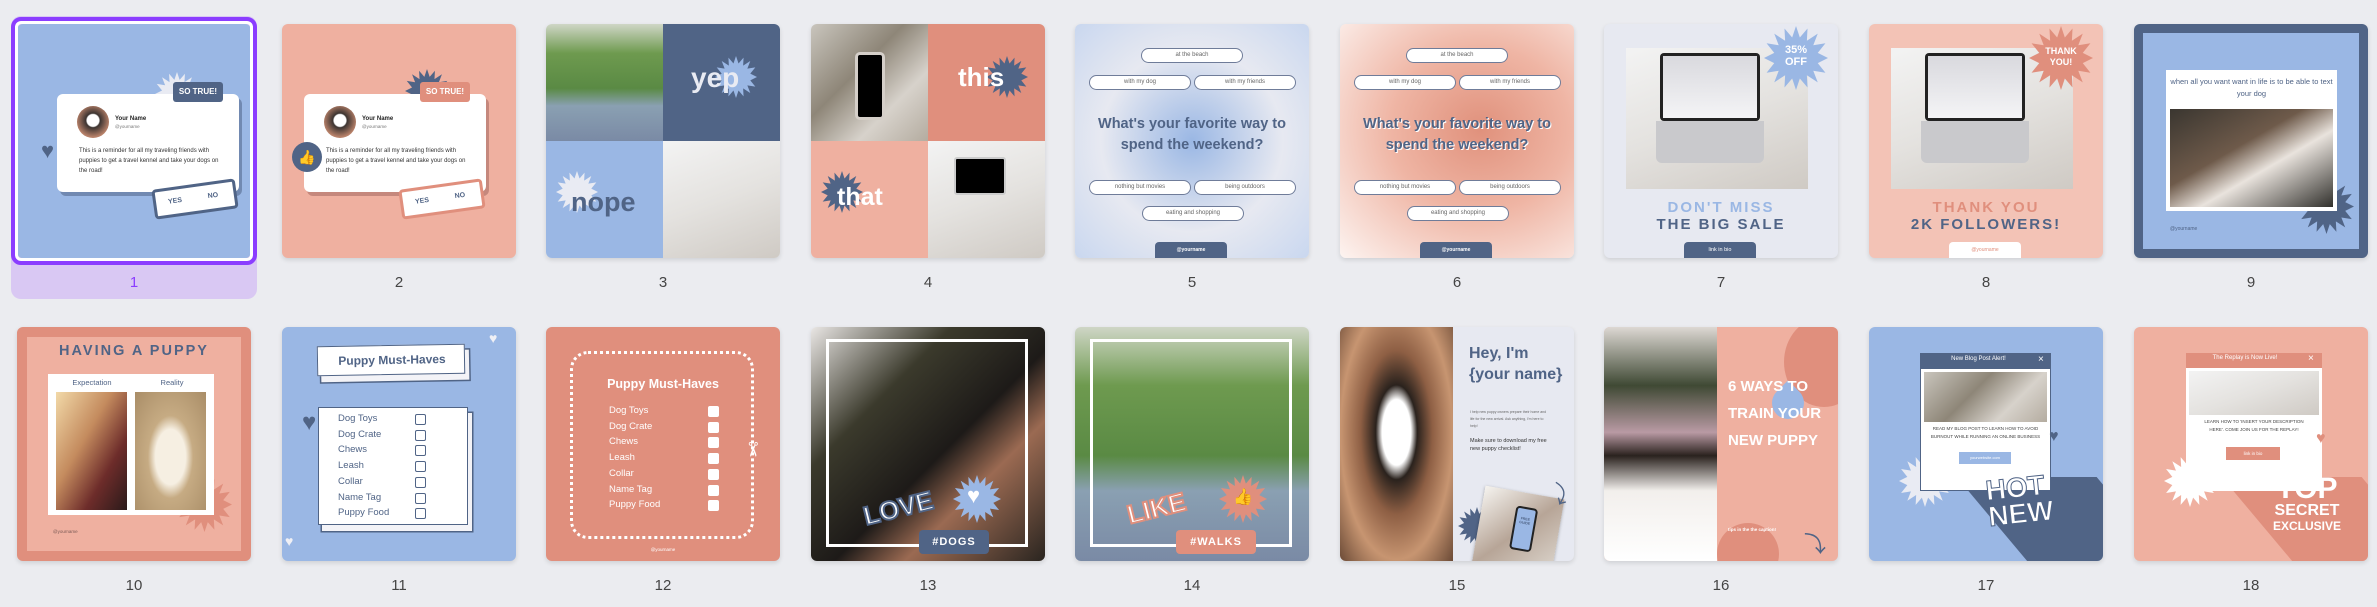 This screenshot has width=2377, height=607. Describe the element at coordinates (2021, 513) in the screenshot. I see `sticker-line: NEW` at that location.